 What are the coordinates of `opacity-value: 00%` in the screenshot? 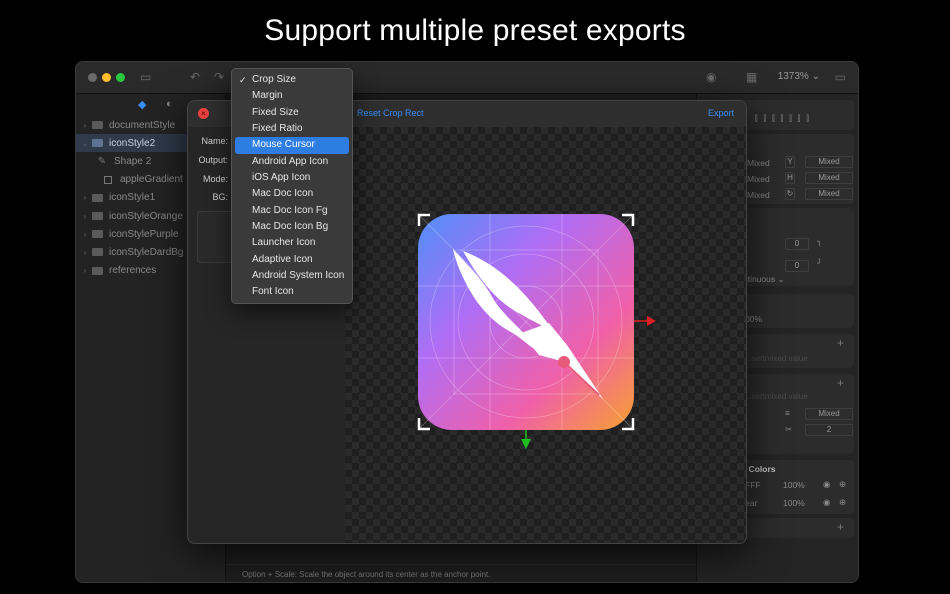 It's located at (753, 319).